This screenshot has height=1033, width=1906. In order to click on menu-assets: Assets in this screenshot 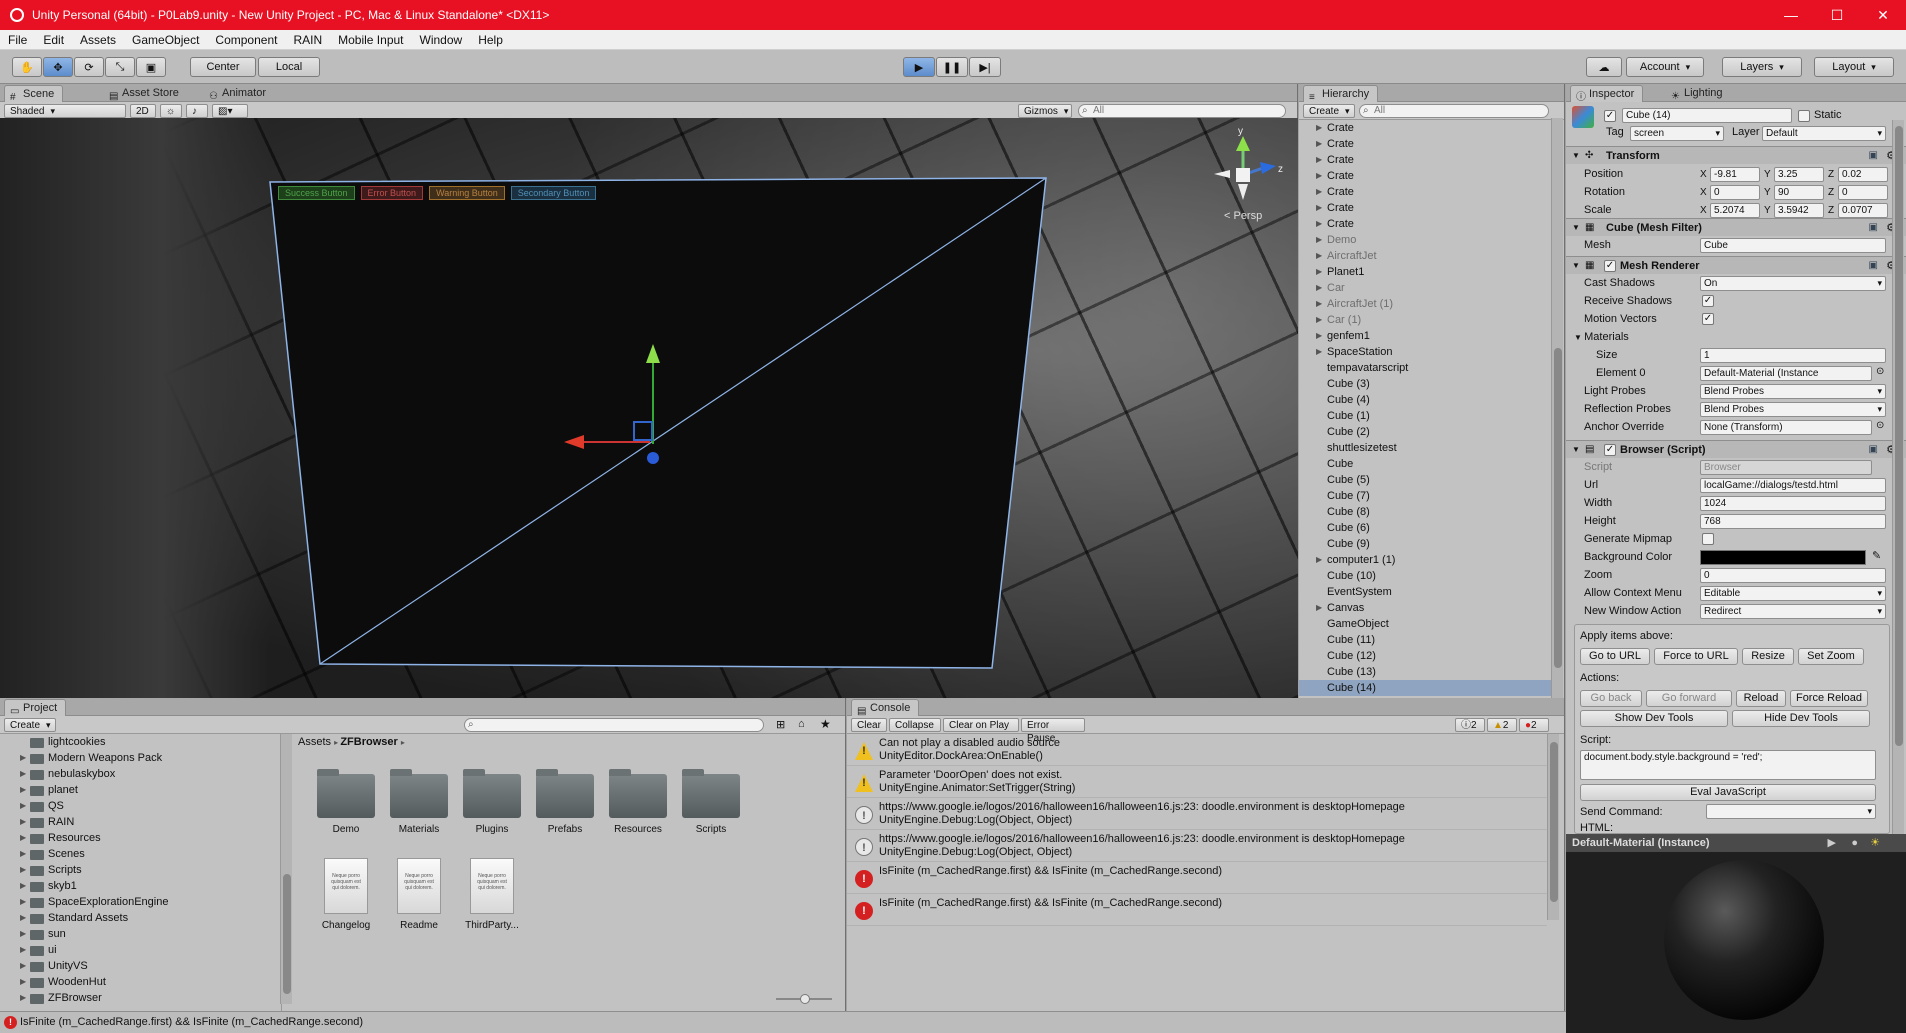, I will do `click(98, 40)`.